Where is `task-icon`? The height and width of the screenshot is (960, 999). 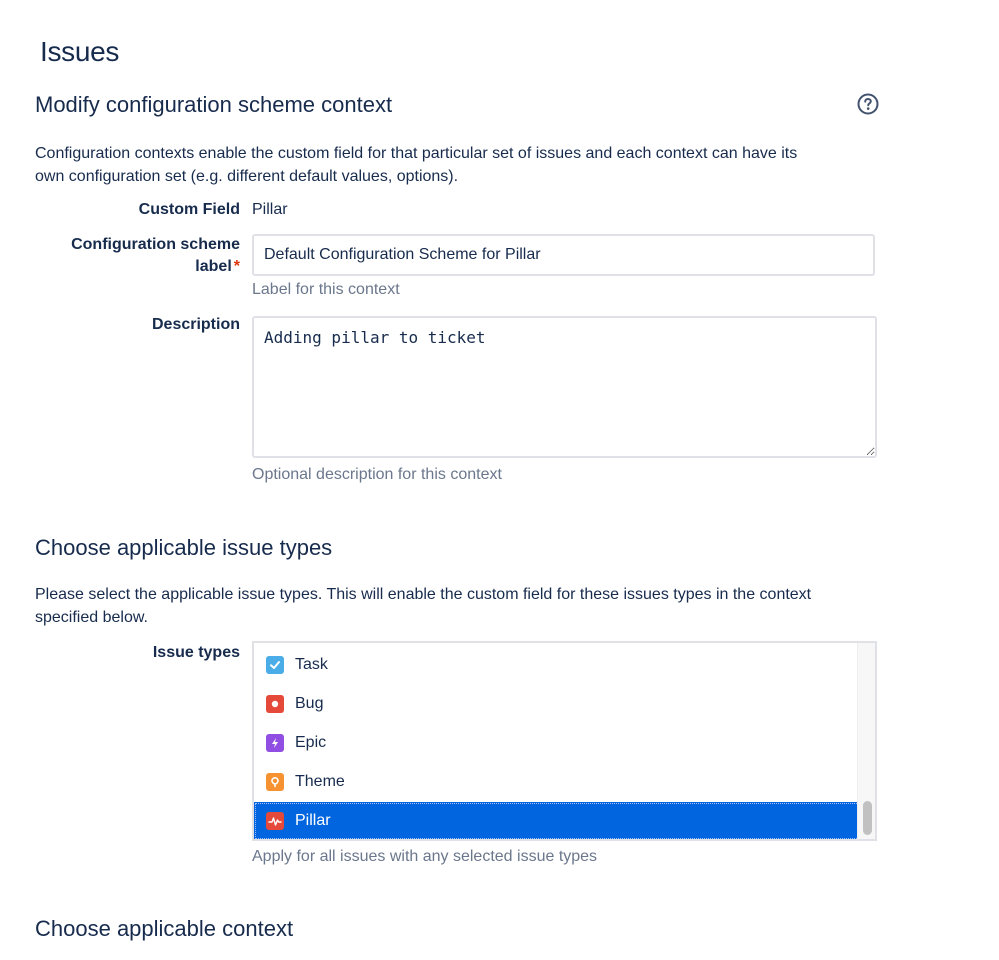 task-icon is located at coordinates (275, 665).